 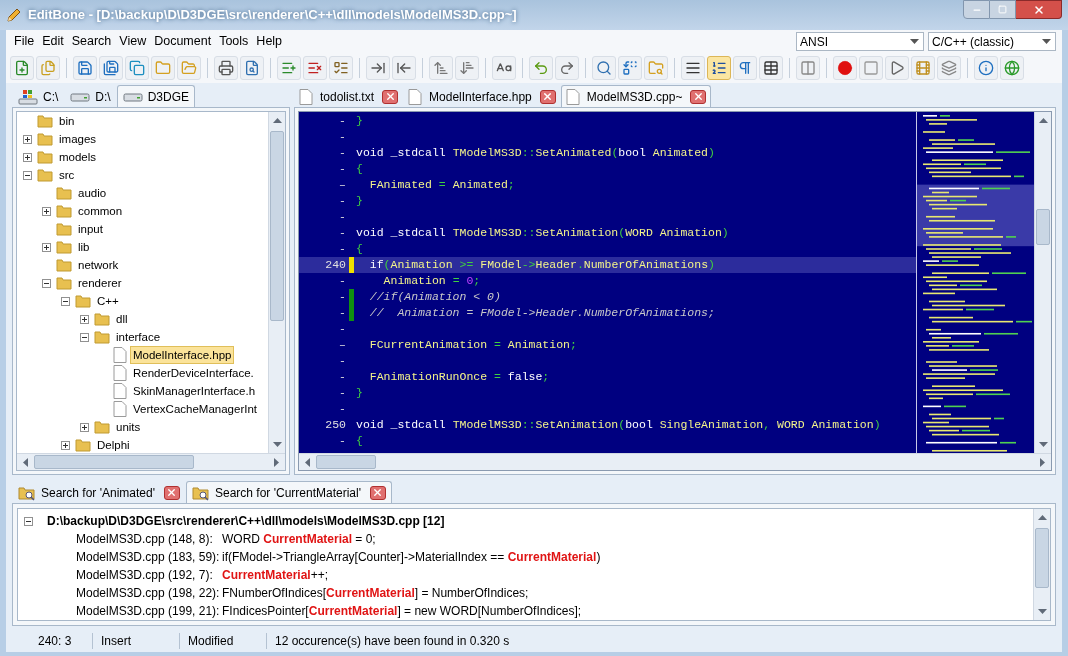 What do you see at coordinates (149, 611) in the screenshot?
I see `result-location: ModelMS3D.cpp (199, 21):` at bounding box center [149, 611].